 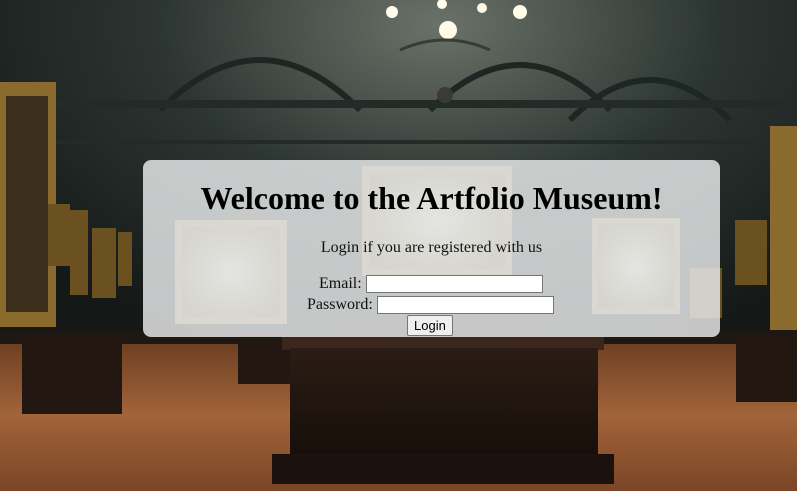 What do you see at coordinates (454, 283) in the screenshot?
I see `email-field` at bounding box center [454, 283].